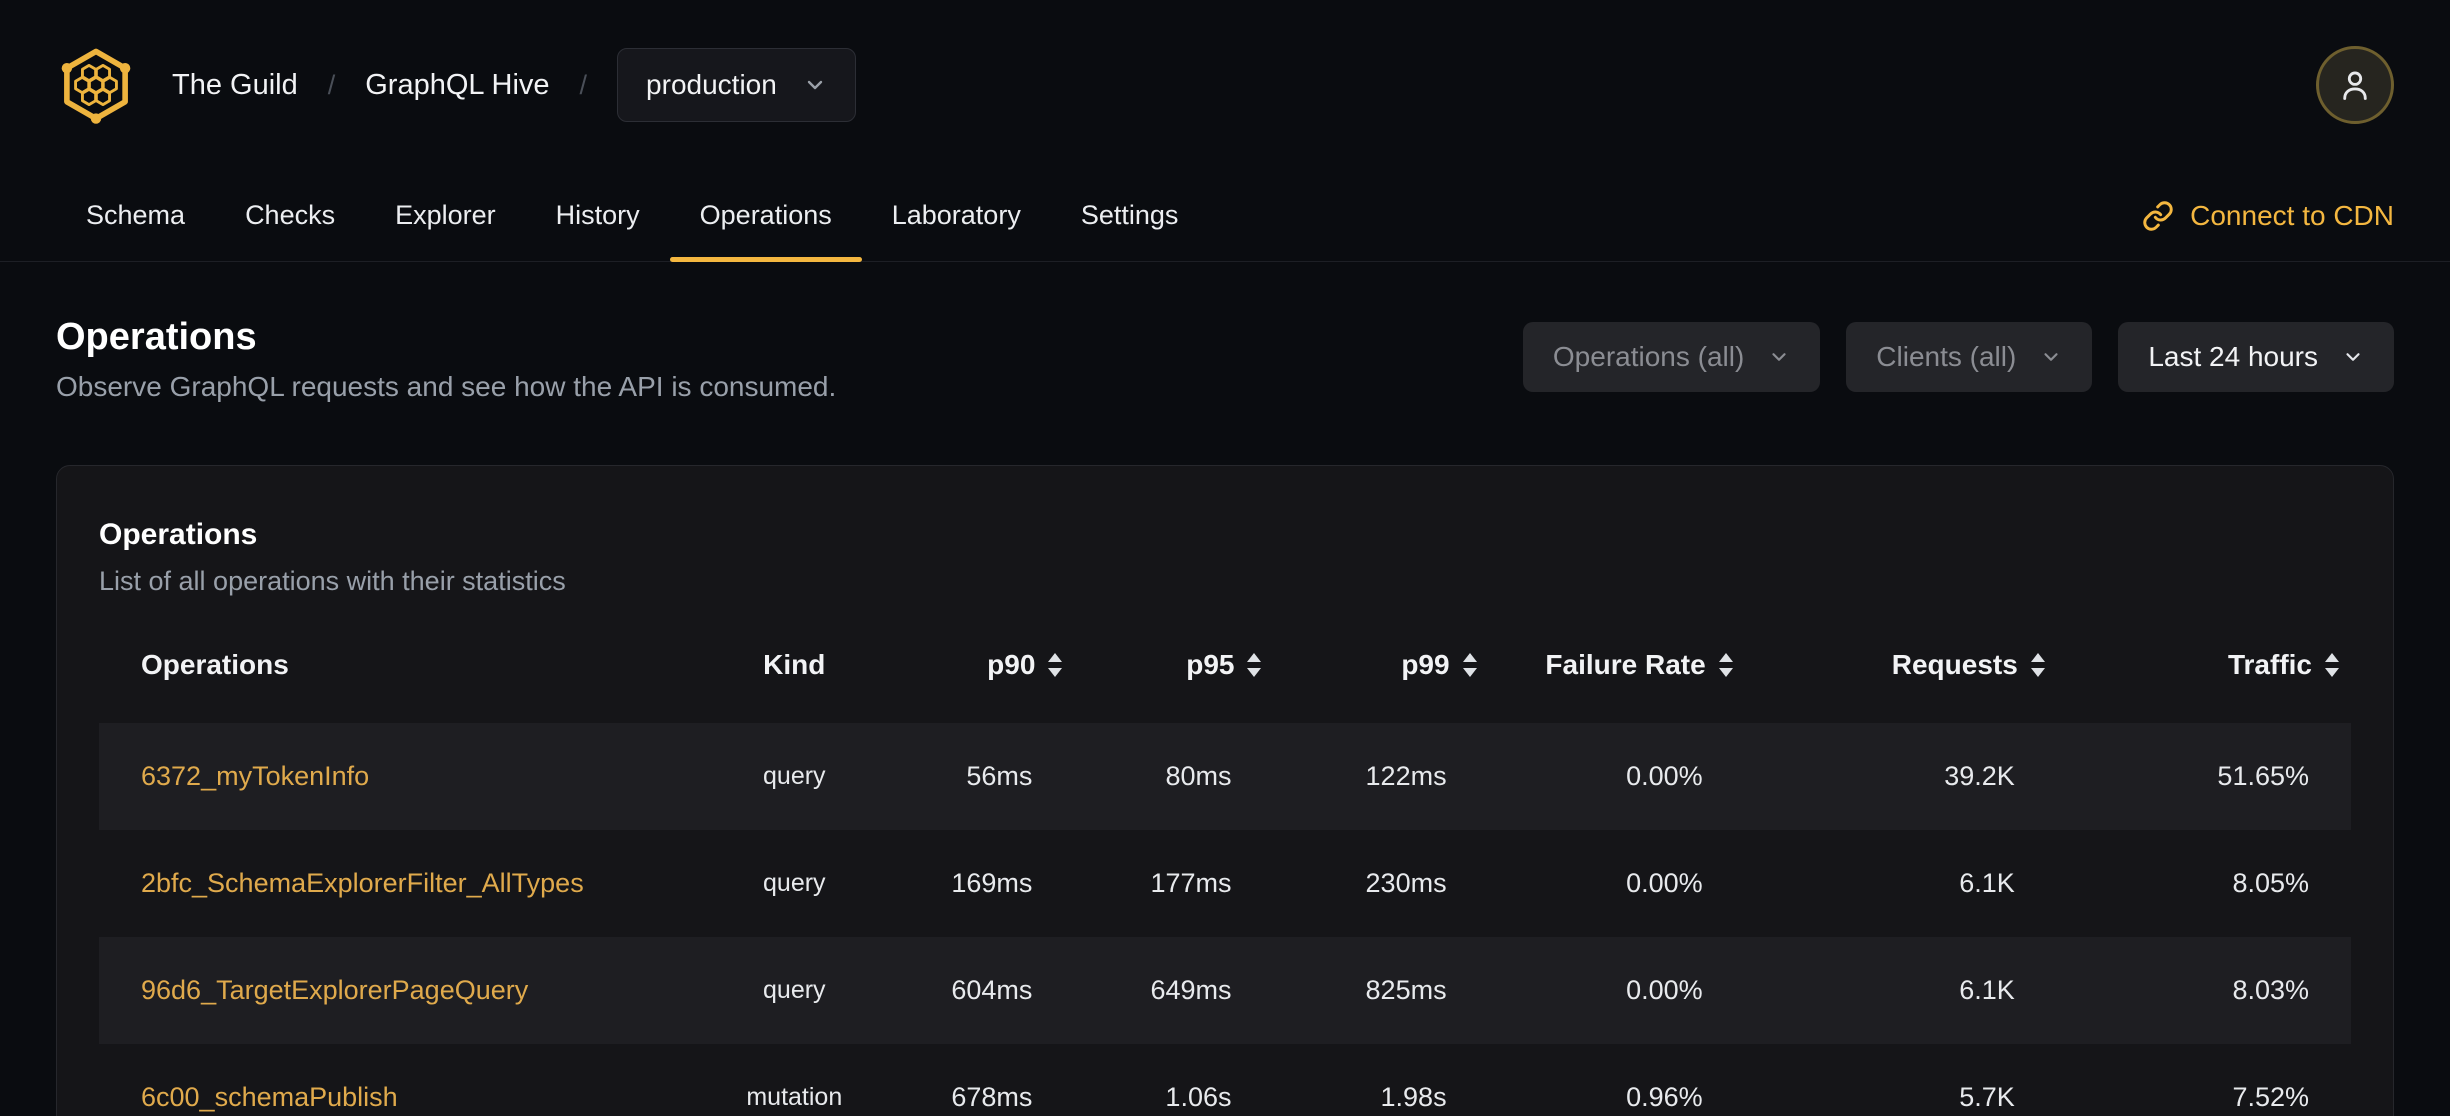 This screenshot has width=2450, height=1116. What do you see at coordinates (1174, 776) in the screenshot?
I see `p95-cell: 80ms` at bounding box center [1174, 776].